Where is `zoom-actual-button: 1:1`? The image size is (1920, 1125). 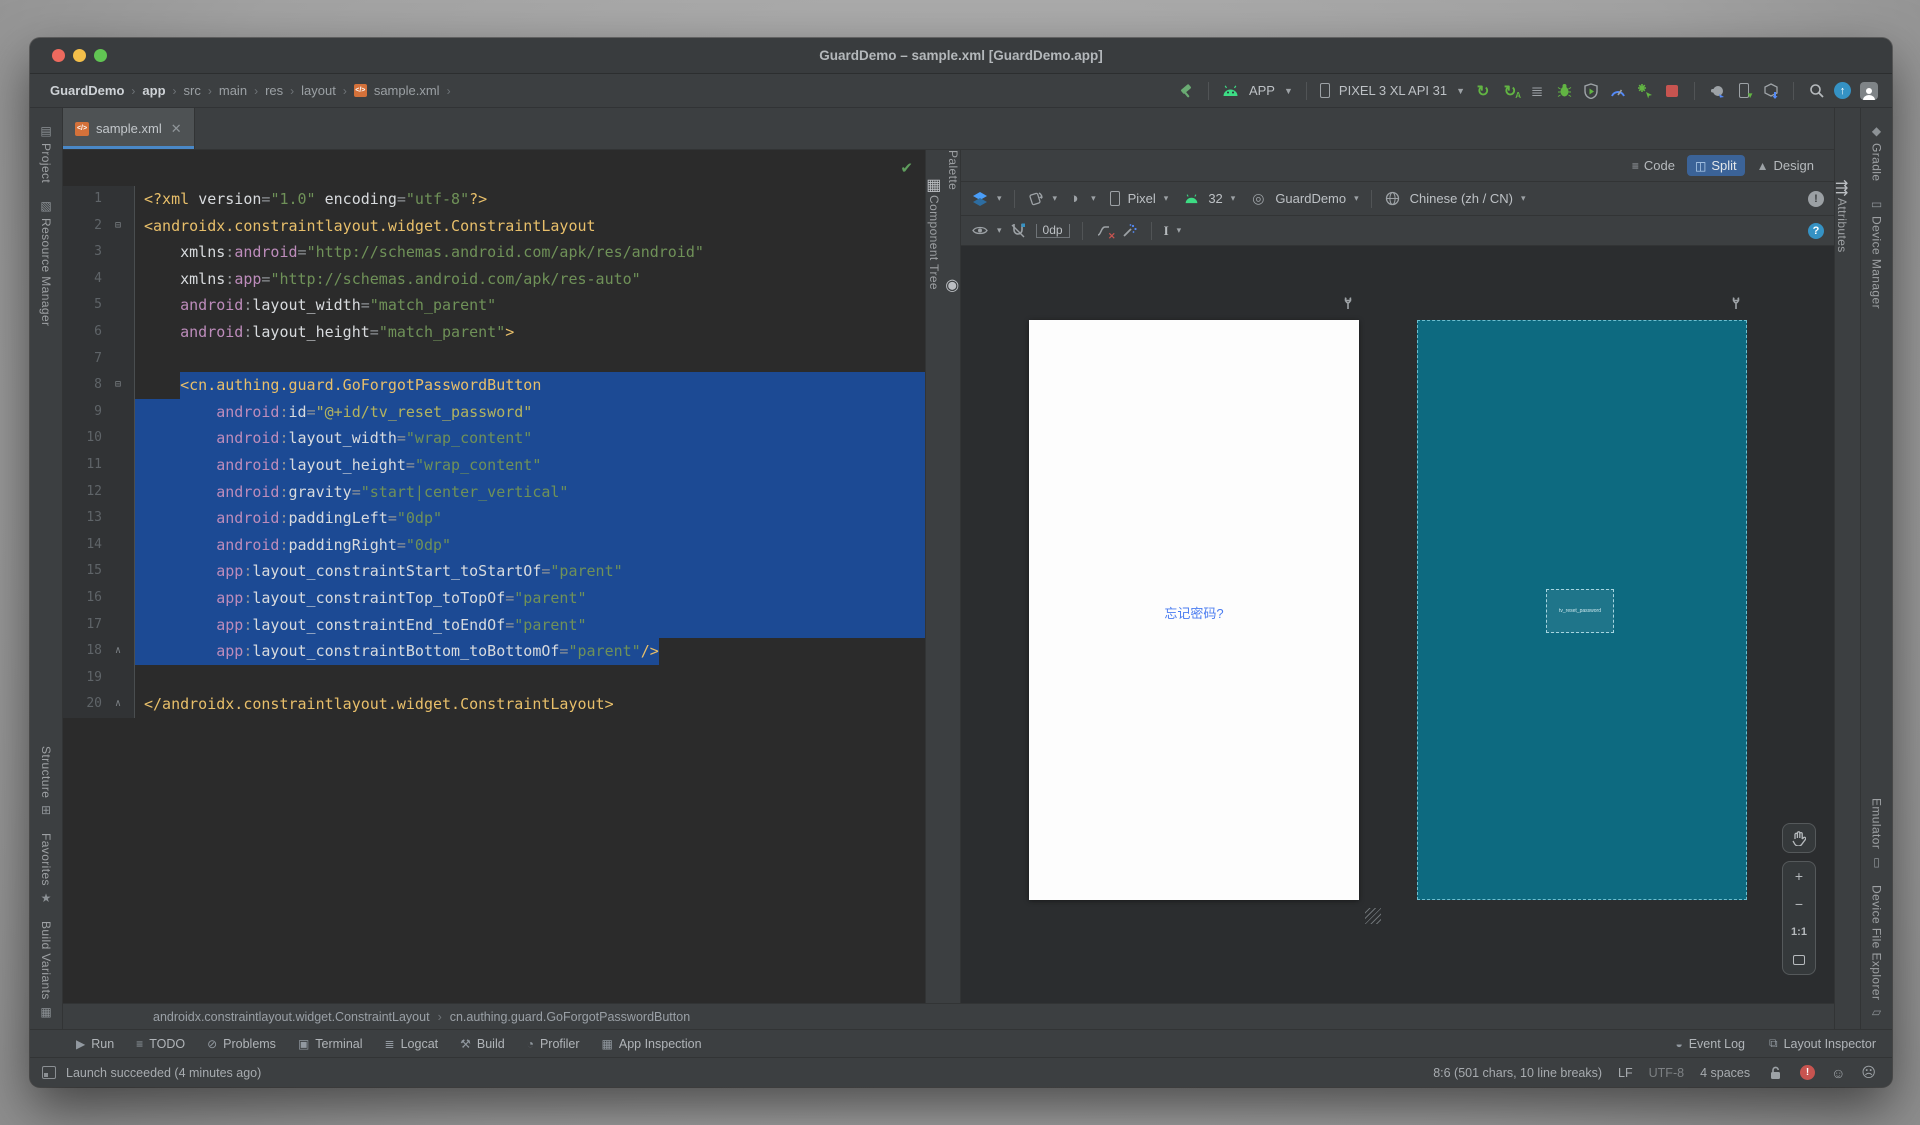 zoom-actual-button: 1:1 is located at coordinates (1799, 932).